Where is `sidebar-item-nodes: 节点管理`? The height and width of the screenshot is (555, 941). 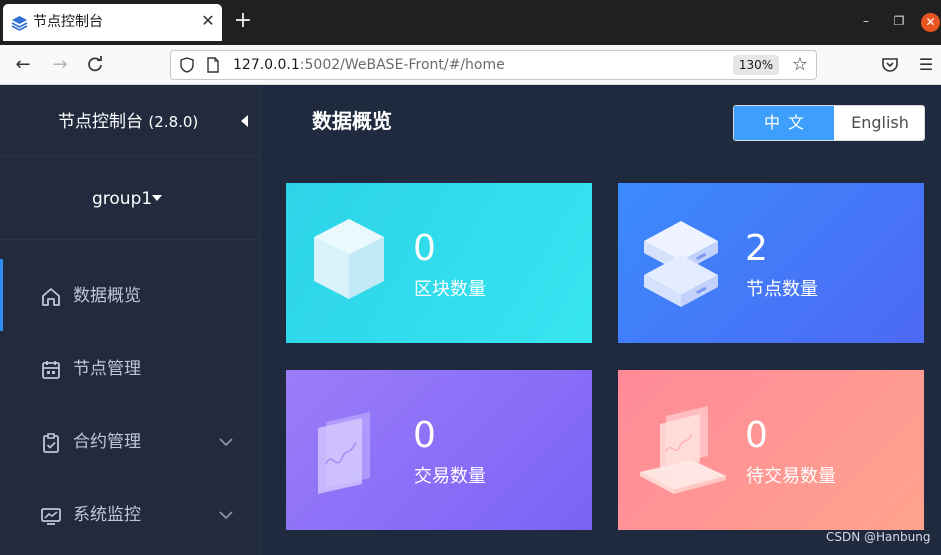
sidebar-item-nodes: 节点管理 is located at coordinates (130, 368).